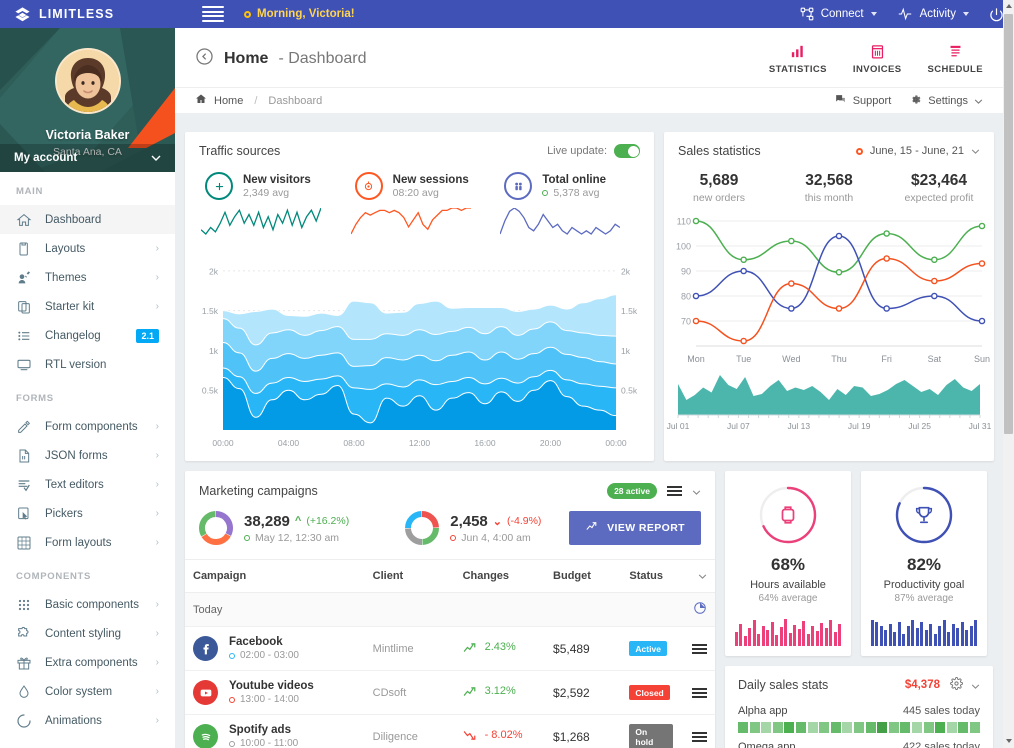 This screenshot has width=1014, height=748. I want to click on sidebar-toggle-button, so click(213, 14).